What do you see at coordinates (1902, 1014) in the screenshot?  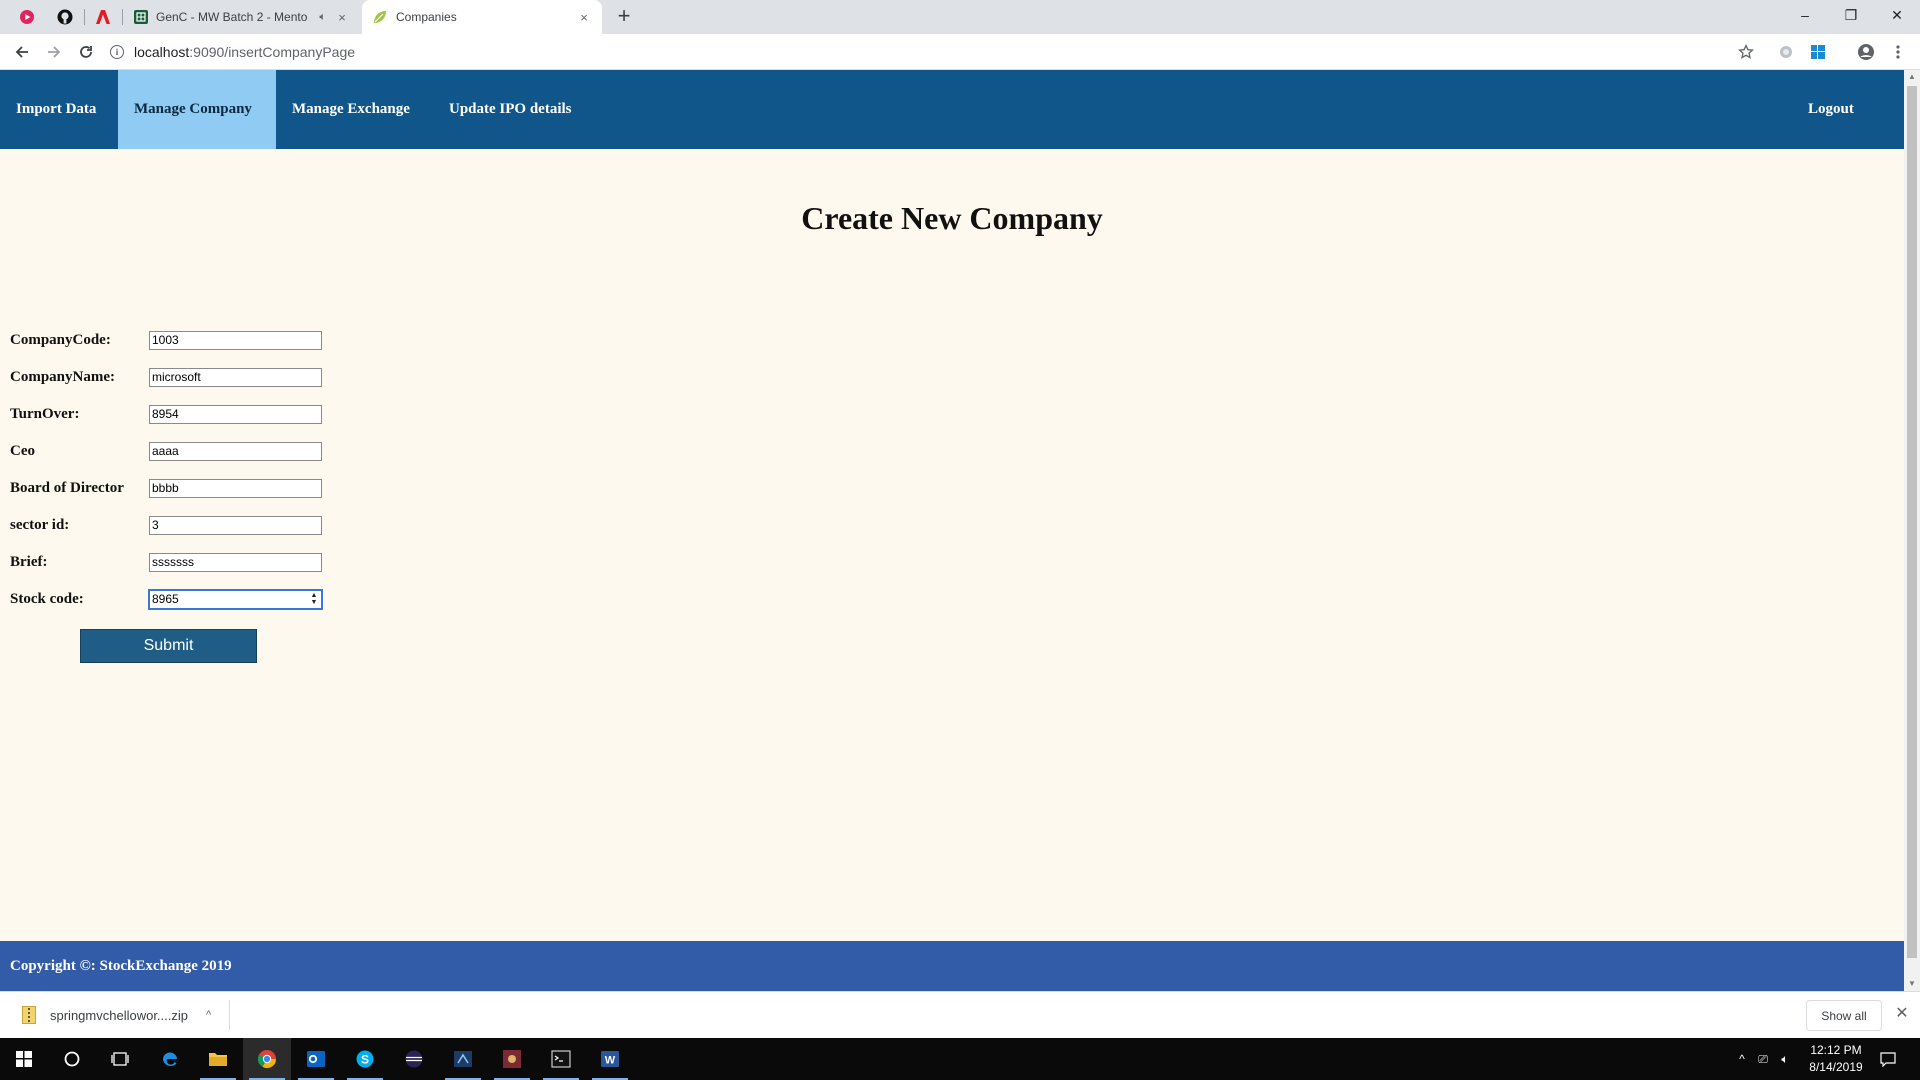 I see `close-download-shelf-icon: ✕` at bounding box center [1902, 1014].